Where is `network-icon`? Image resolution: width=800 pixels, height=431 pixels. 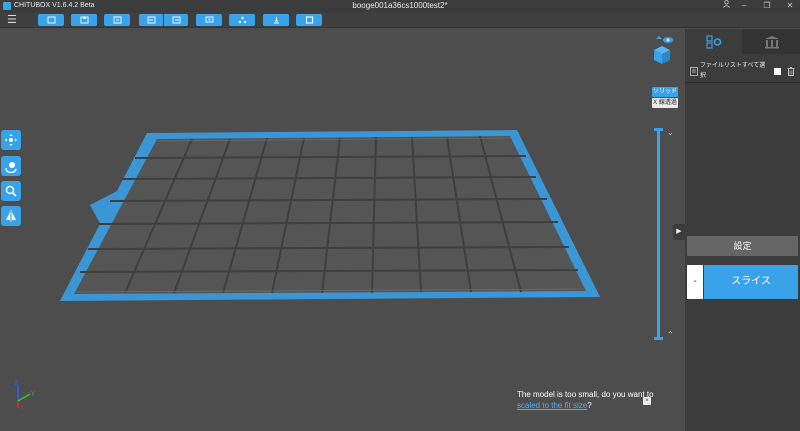 network-icon is located at coordinates (242, 20).